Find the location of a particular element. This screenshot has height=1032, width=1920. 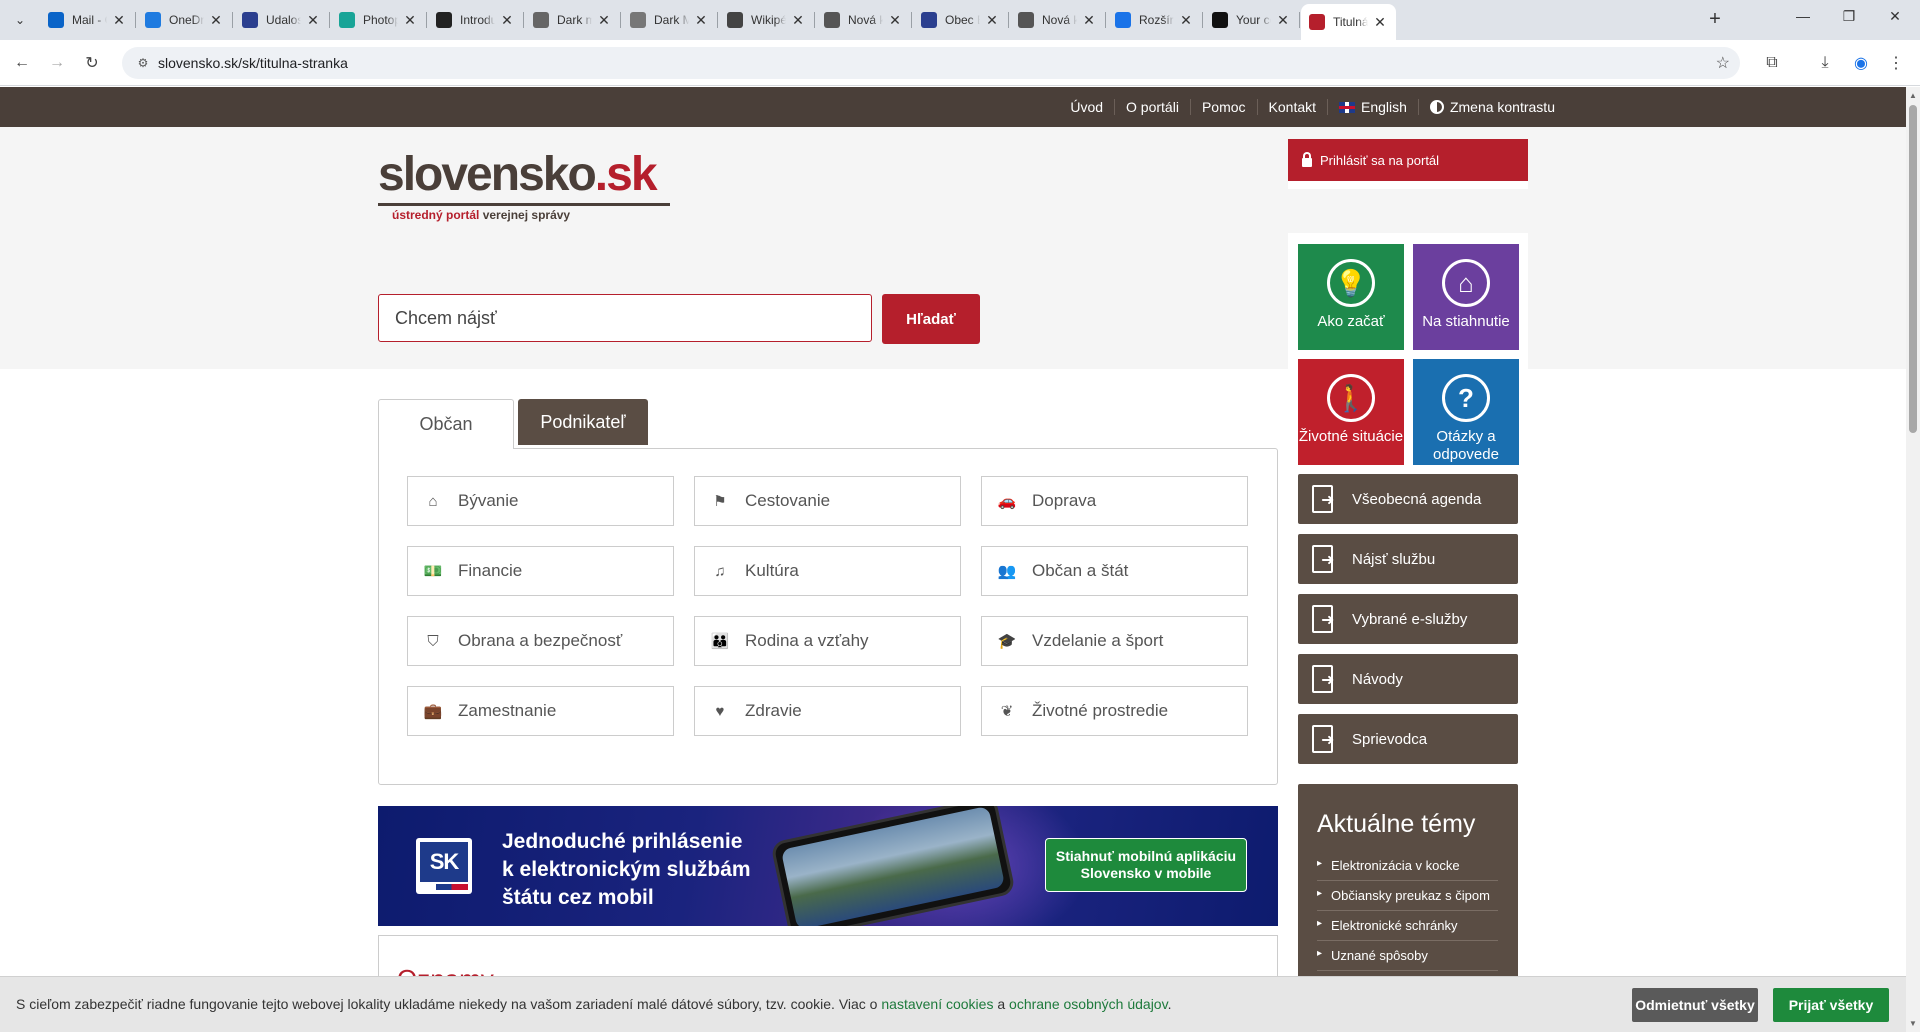

browser-tab: Your con ✕ is located at coordinates (1252, 20).